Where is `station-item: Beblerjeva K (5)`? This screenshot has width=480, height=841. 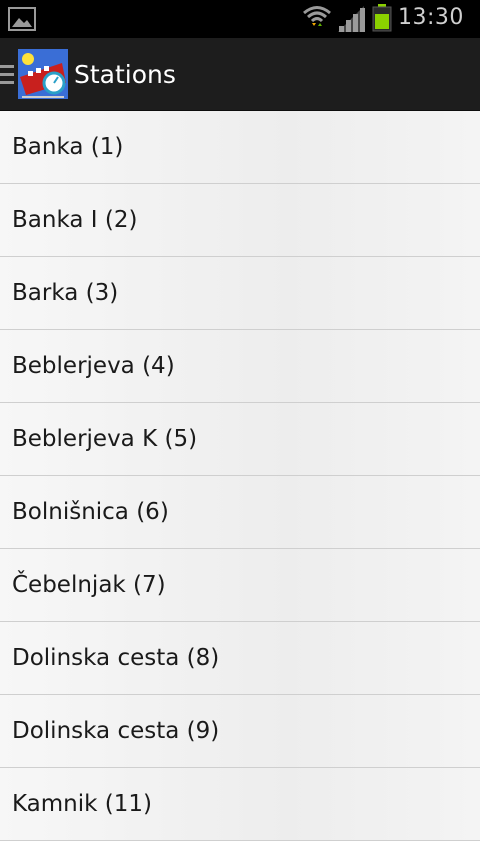
station-item: Beblerjeva K (5) is located at coordinates (240, 439).